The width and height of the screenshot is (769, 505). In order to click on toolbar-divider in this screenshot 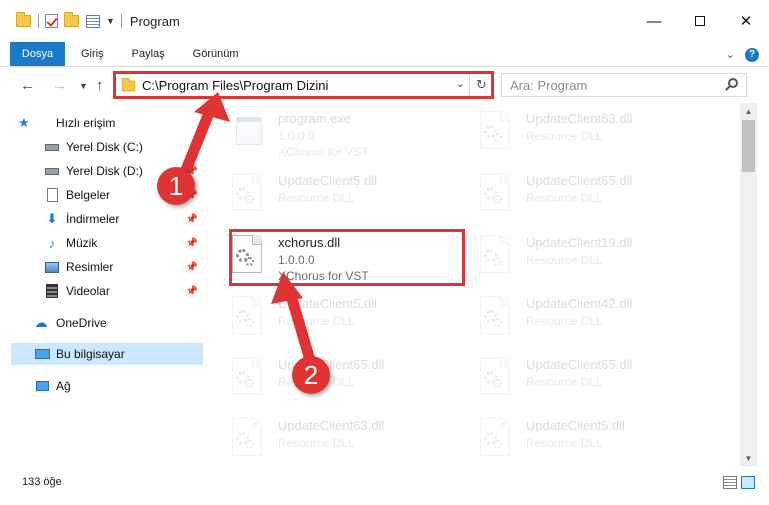, I will do `click(38, 21)`.